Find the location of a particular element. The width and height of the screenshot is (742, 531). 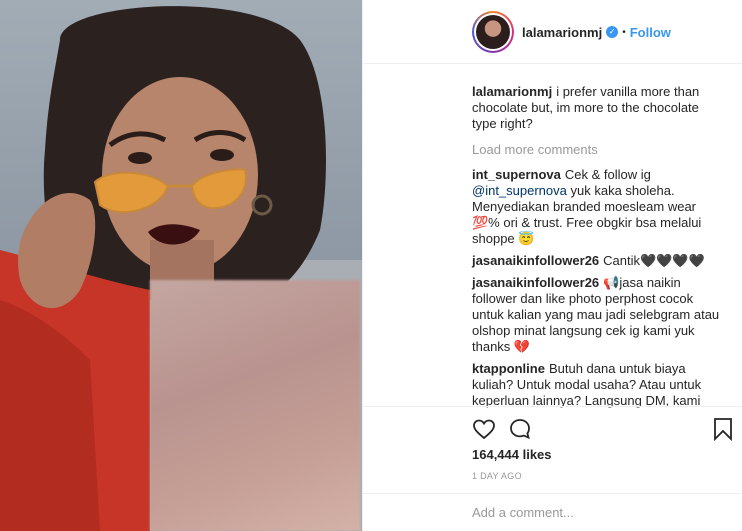

likes-count: 164,444 likes is located at coordinates (512, 454).